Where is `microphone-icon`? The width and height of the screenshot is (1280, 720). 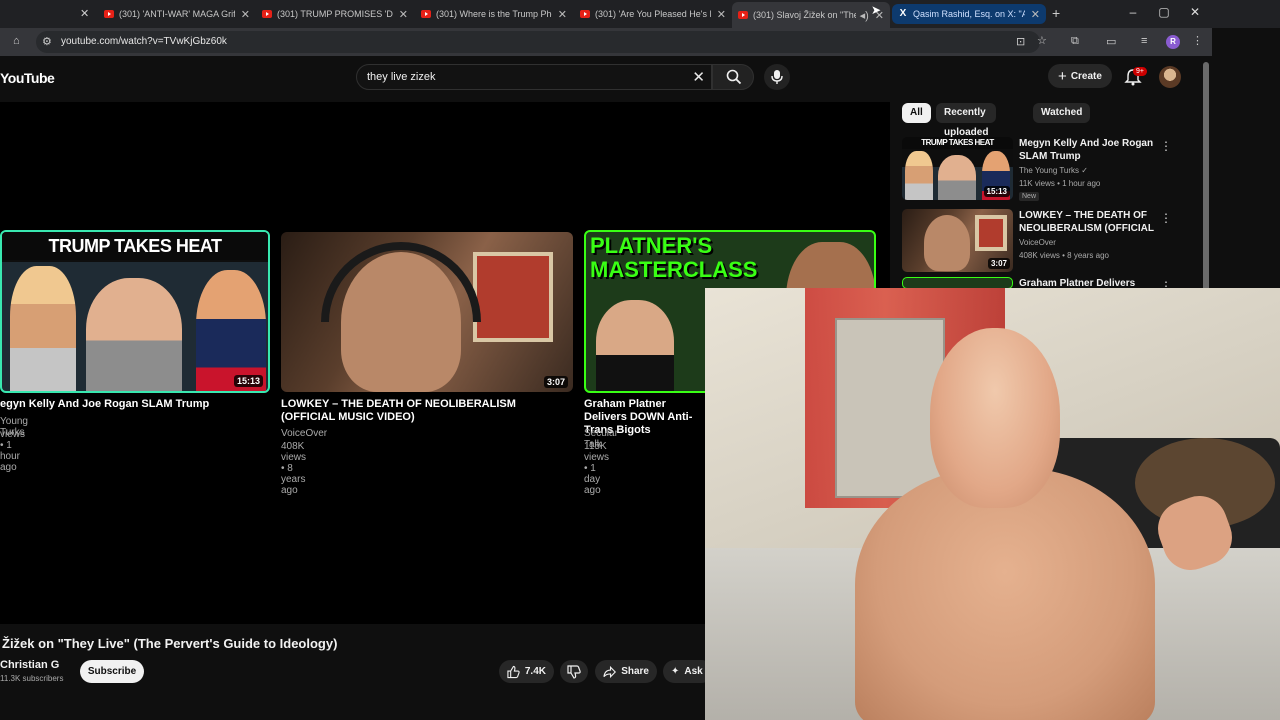 microphone-icon is located at coordinates (777, 77).